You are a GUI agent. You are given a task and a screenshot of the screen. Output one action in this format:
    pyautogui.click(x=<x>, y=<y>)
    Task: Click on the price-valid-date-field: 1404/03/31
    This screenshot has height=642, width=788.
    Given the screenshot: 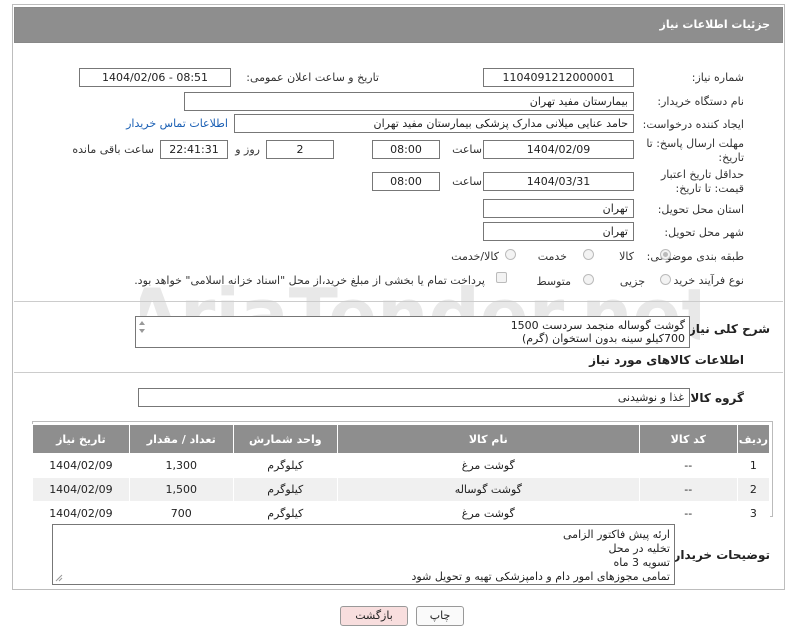 What is the action you would take?
    pyautogui.click(x=558, y=181)
    